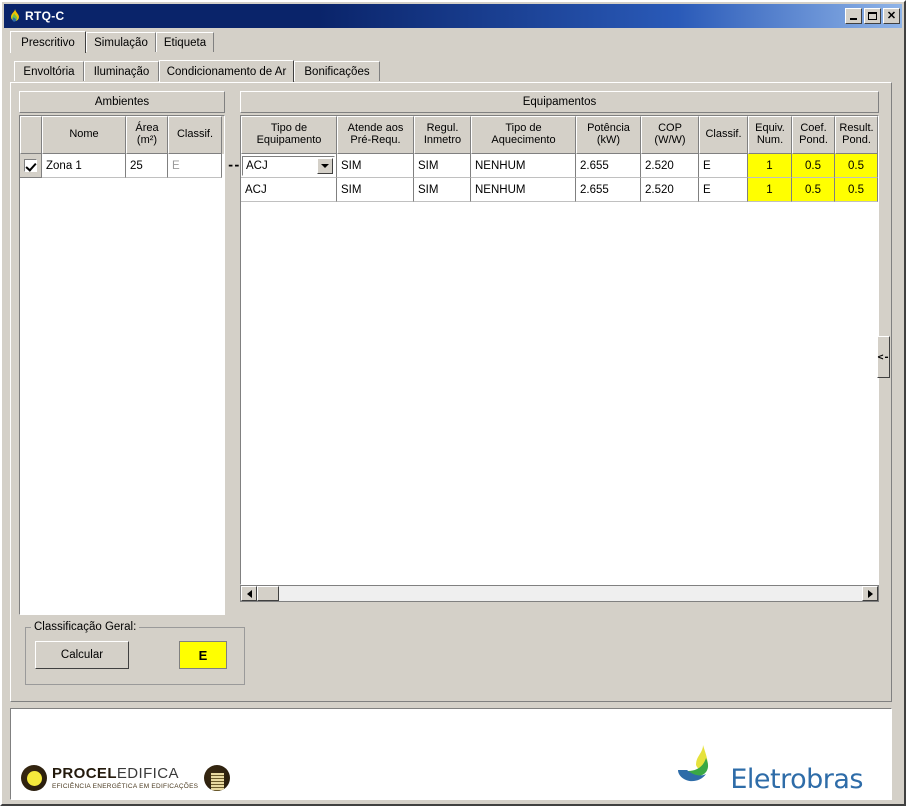 The image size is (906, 806). I want to click on tab-label: Simulação, so click(121, 42).